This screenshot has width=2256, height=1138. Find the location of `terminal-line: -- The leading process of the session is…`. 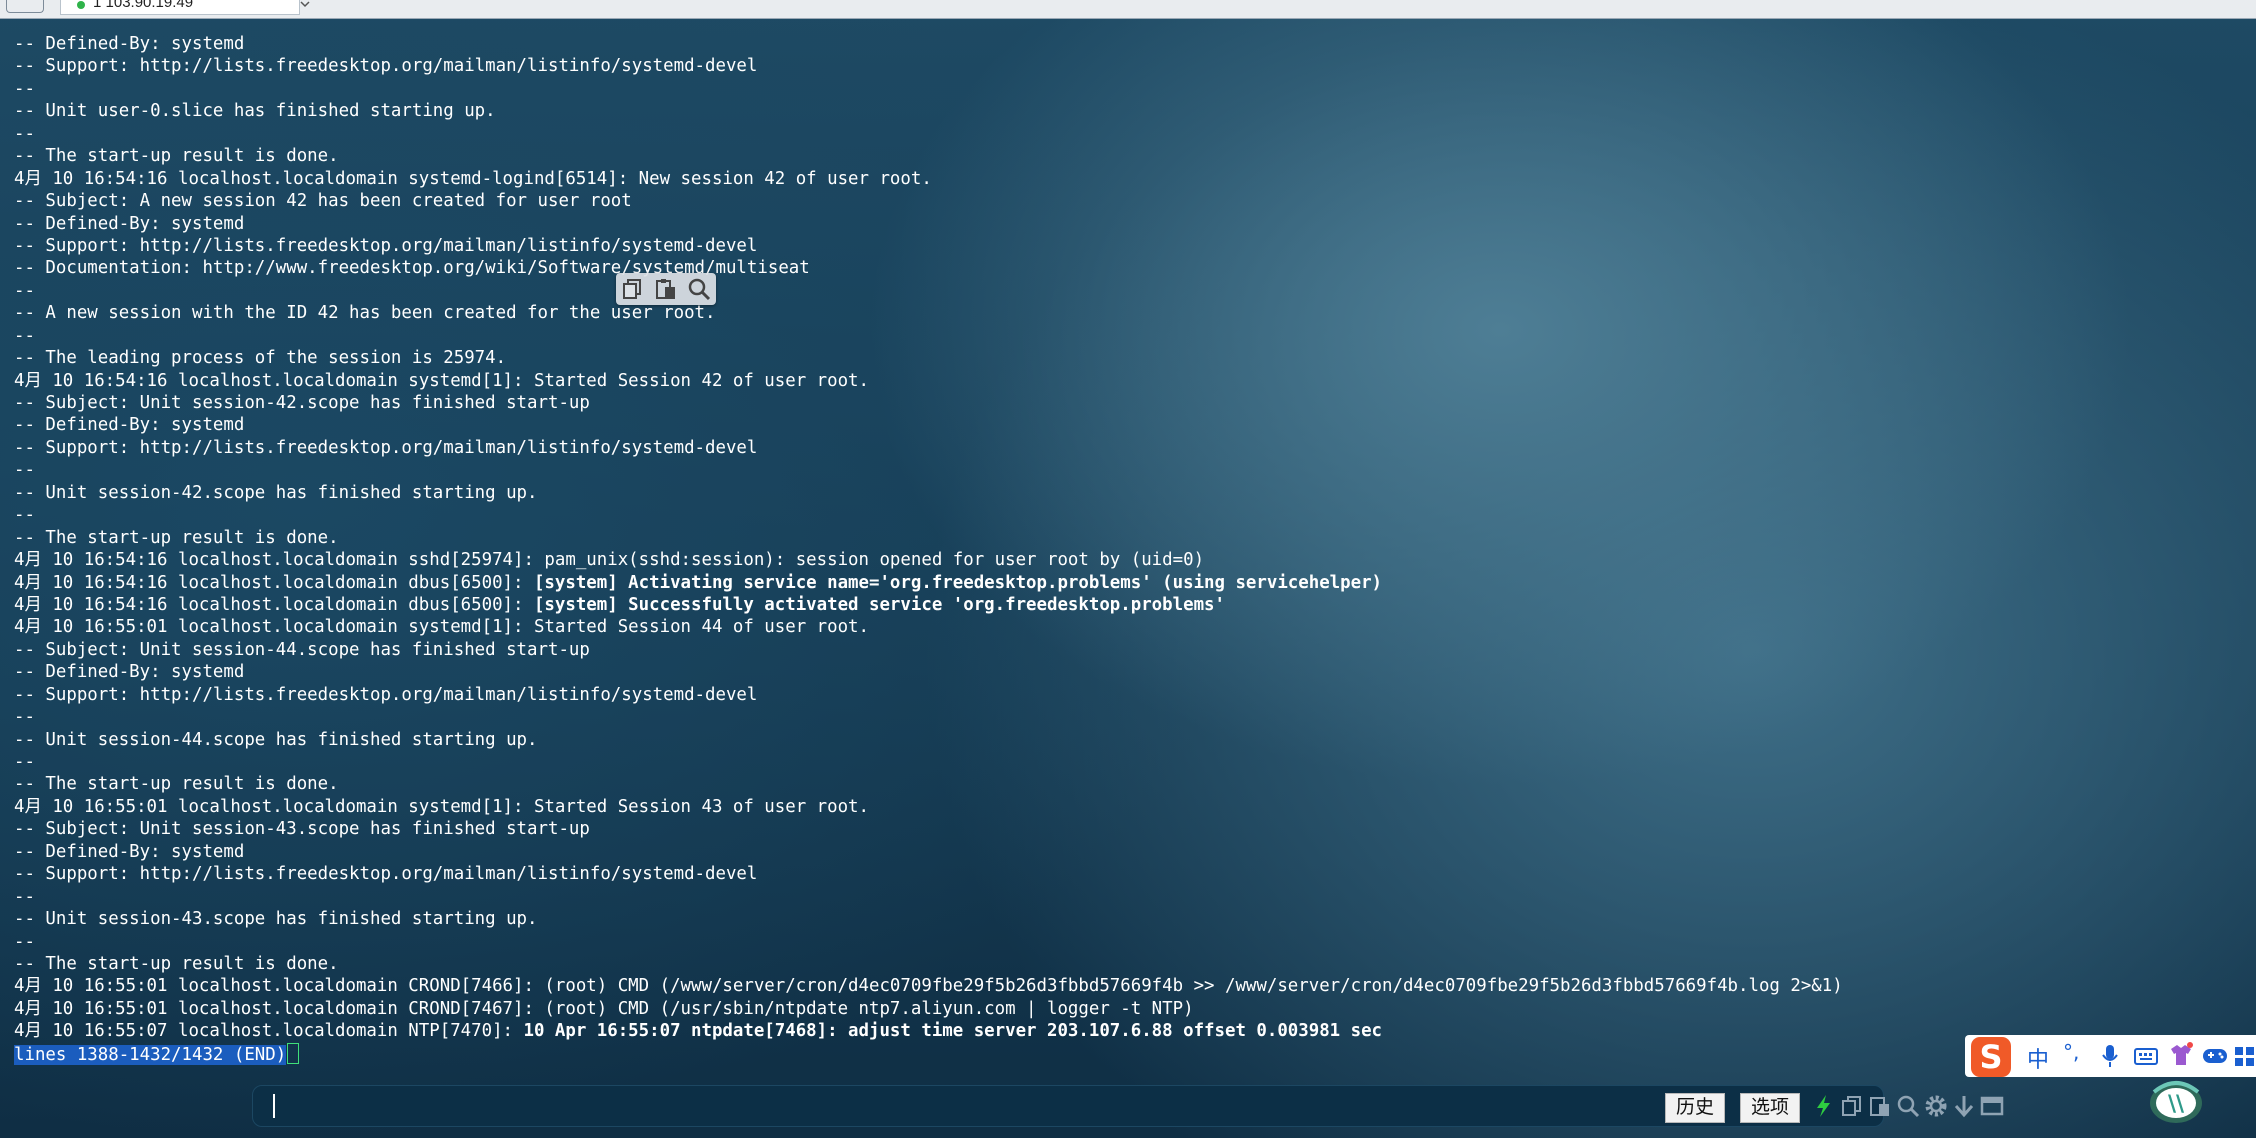

terminal-line: -- The leading process of the session is… is located at coordinates (260, 358).